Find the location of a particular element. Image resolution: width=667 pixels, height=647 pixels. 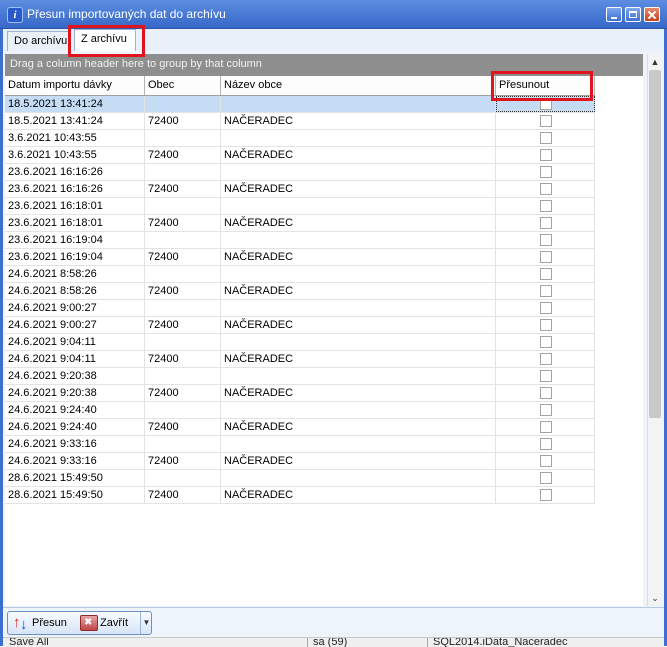

table-row: 3.6.2021 10:43:55 is located at coordinates (300, 138).